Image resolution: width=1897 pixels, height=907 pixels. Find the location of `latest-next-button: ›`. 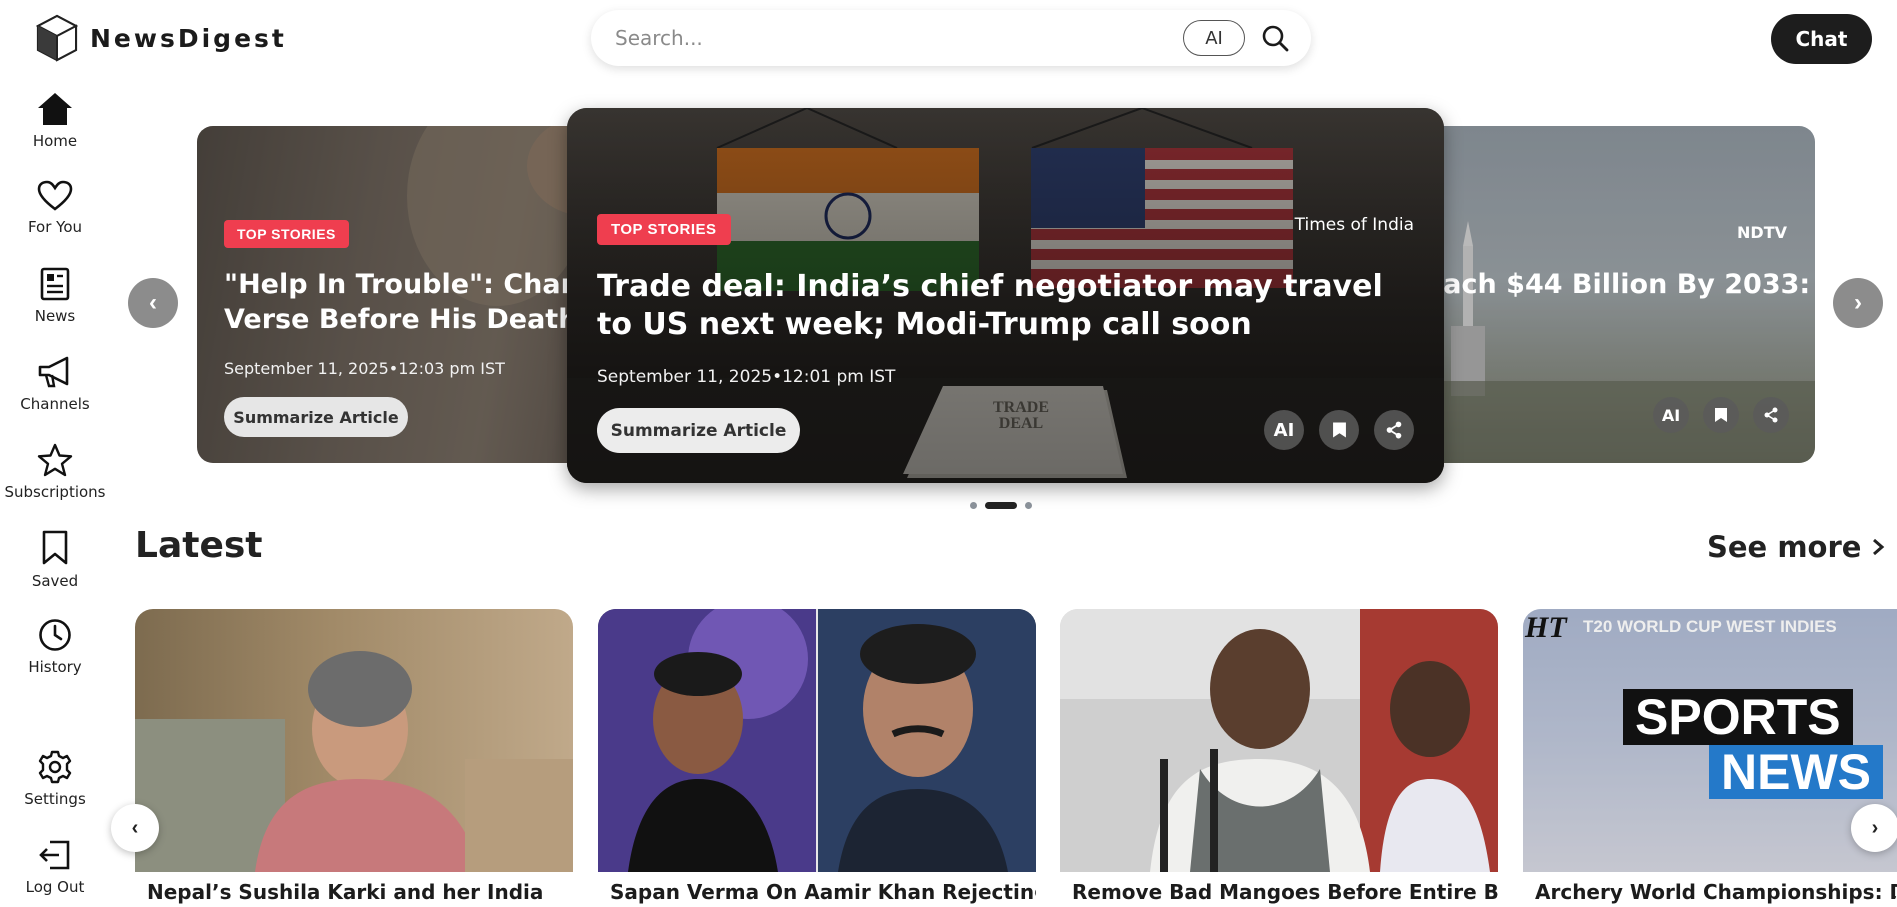

latest-next-button: › is located at coordinates (1874, 828).